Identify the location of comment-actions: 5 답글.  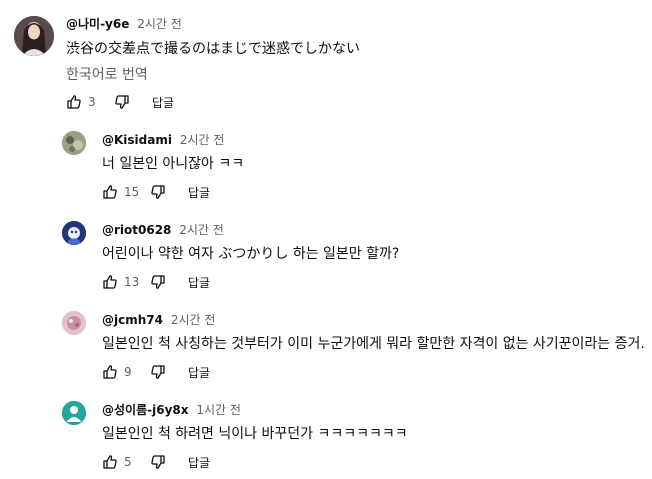
(156, 462).